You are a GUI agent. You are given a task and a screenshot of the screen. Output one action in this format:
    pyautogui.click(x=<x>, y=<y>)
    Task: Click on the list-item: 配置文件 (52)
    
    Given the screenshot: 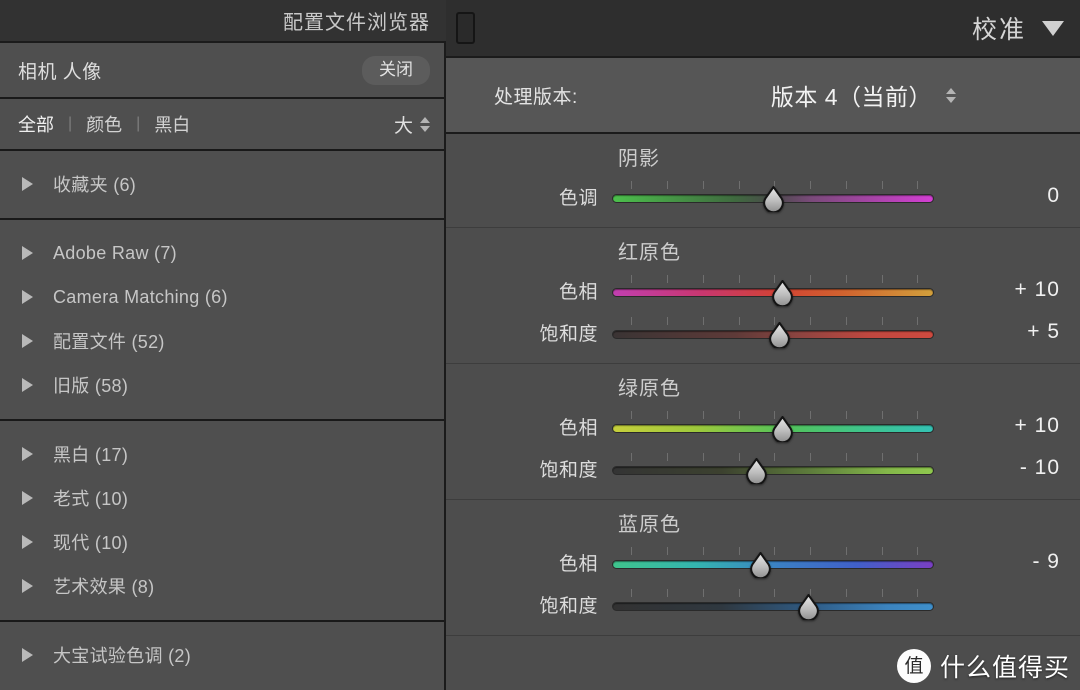 What is the action you would take?
    pyautogui.click(x=222, y=341)
    